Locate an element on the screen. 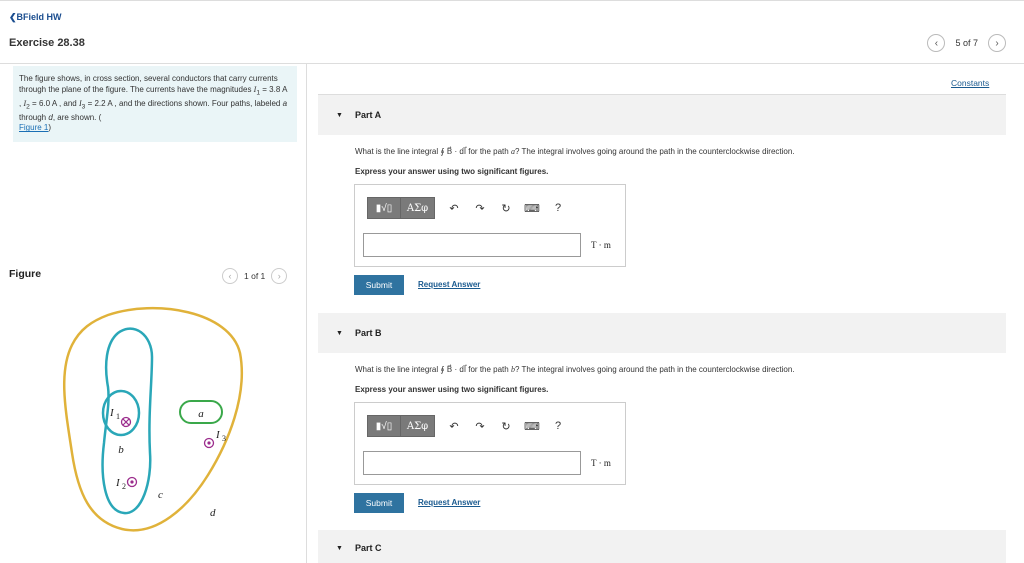 Image resolution: width=1024 pixels, height=563 pixels. i3-label: I is located at coordinates (218, 435).